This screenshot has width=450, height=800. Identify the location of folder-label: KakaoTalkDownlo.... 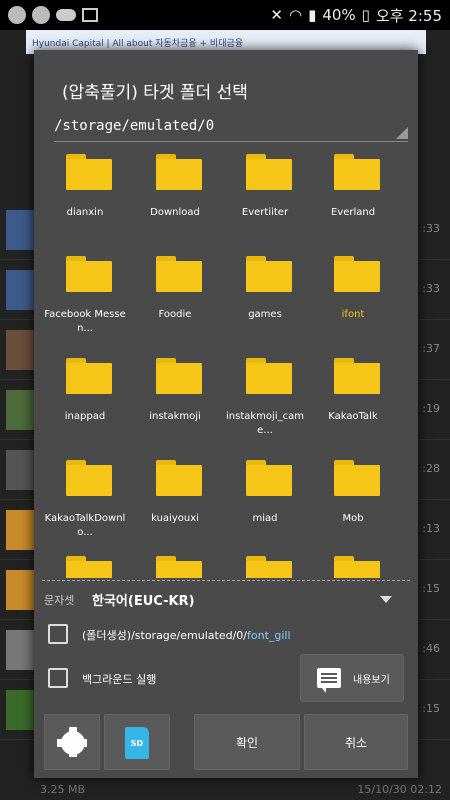
(85, 525).